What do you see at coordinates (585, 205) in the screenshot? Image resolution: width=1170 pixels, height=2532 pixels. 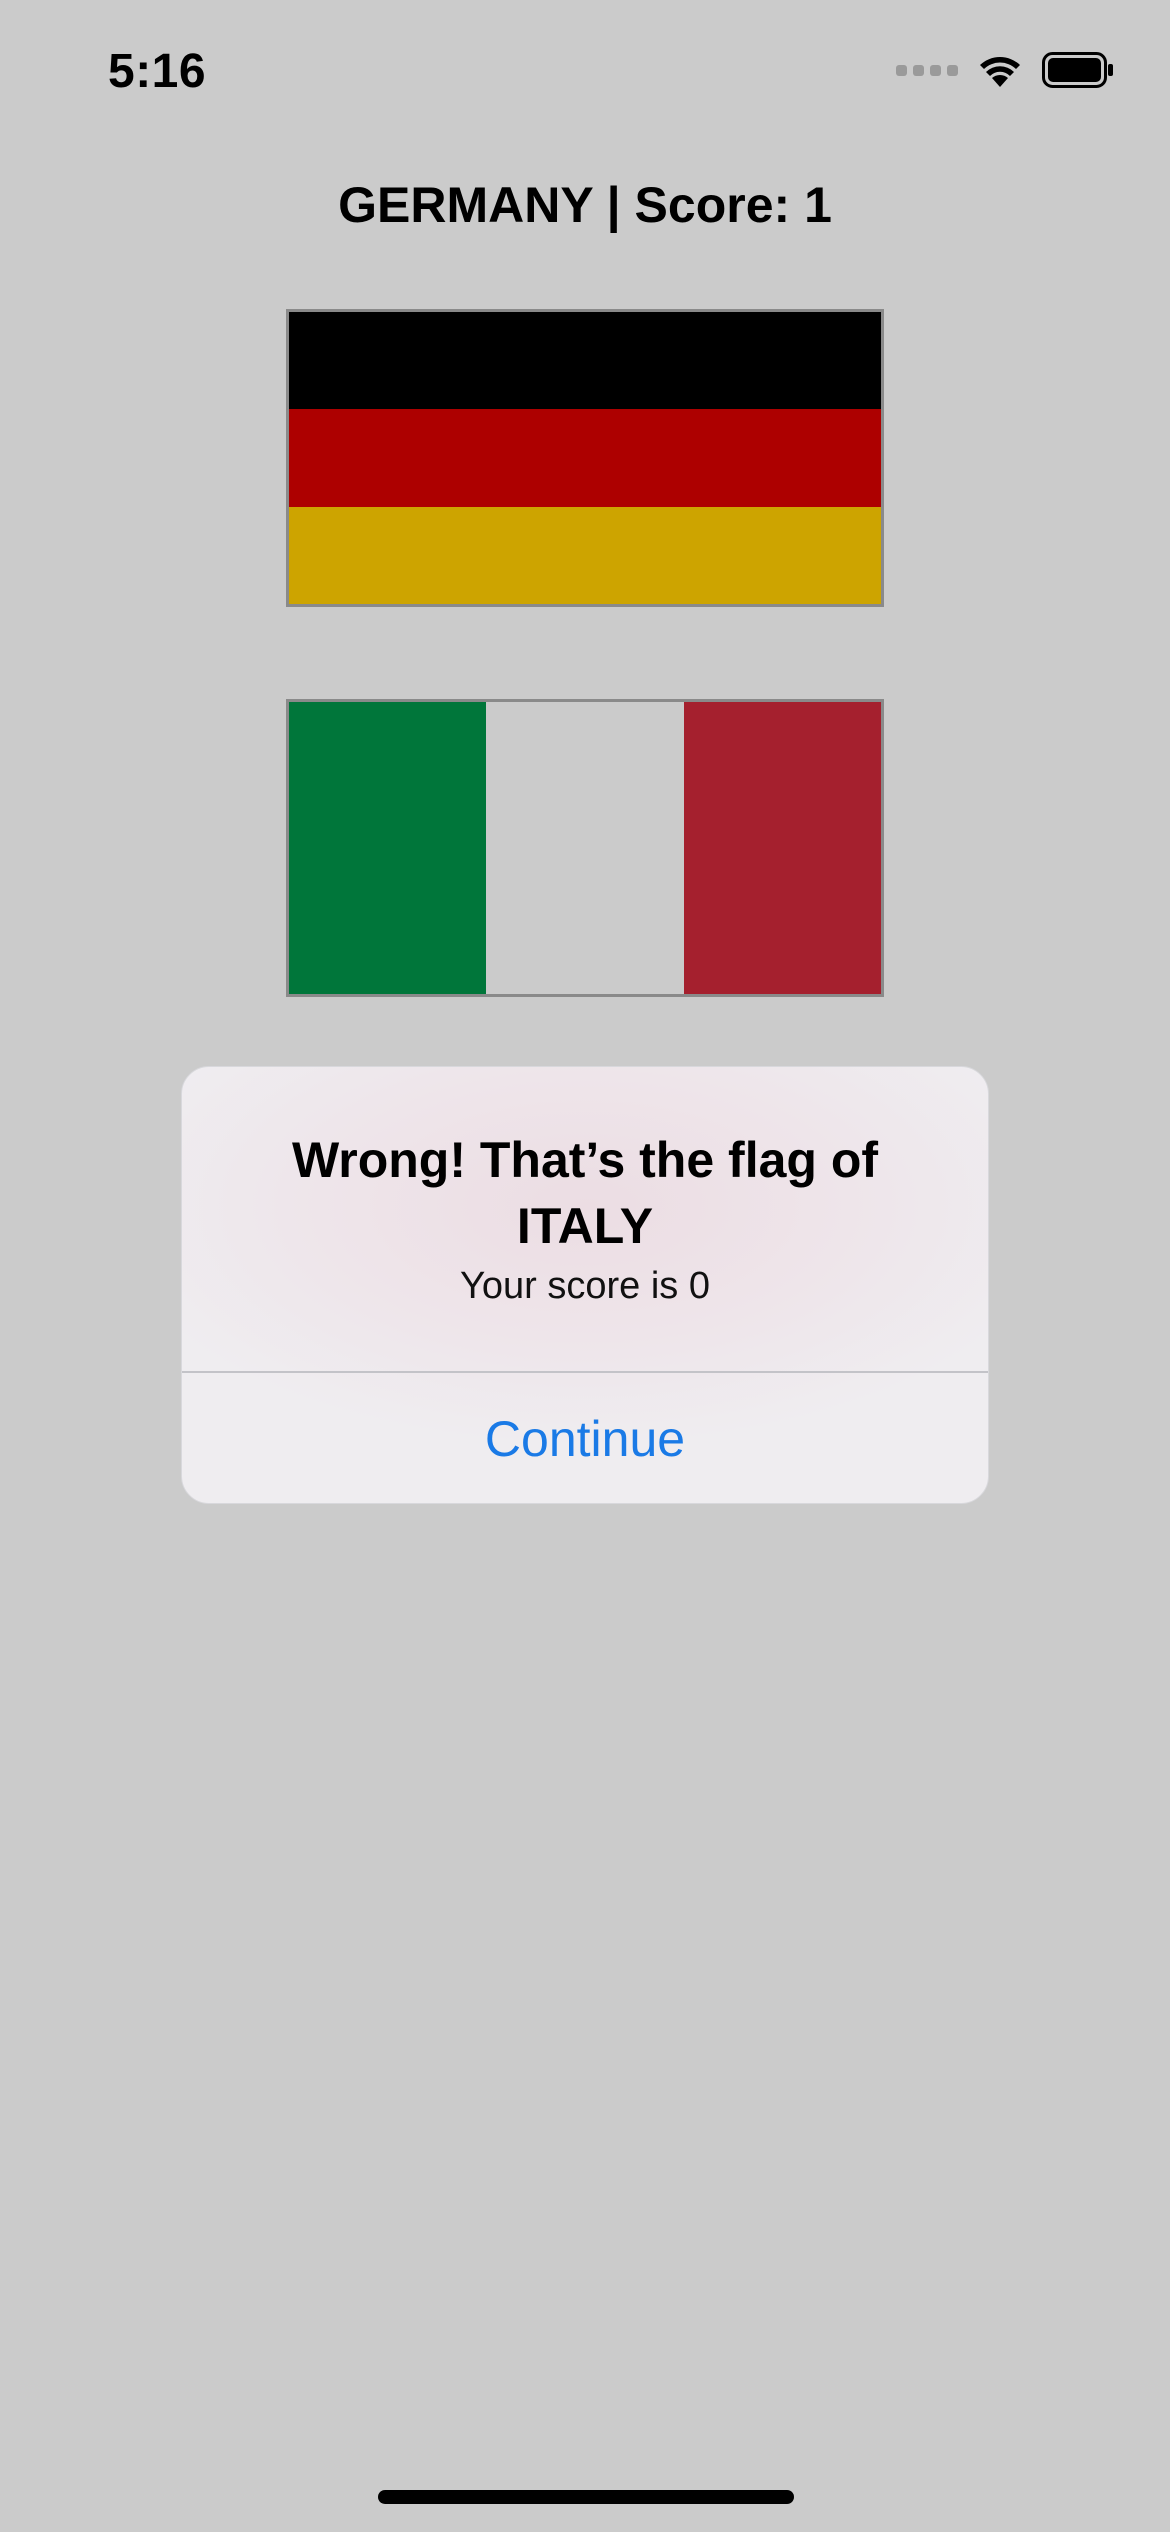 I see `country-score-title: GERMANY | Score: 1` at bounding box center [585, 205].